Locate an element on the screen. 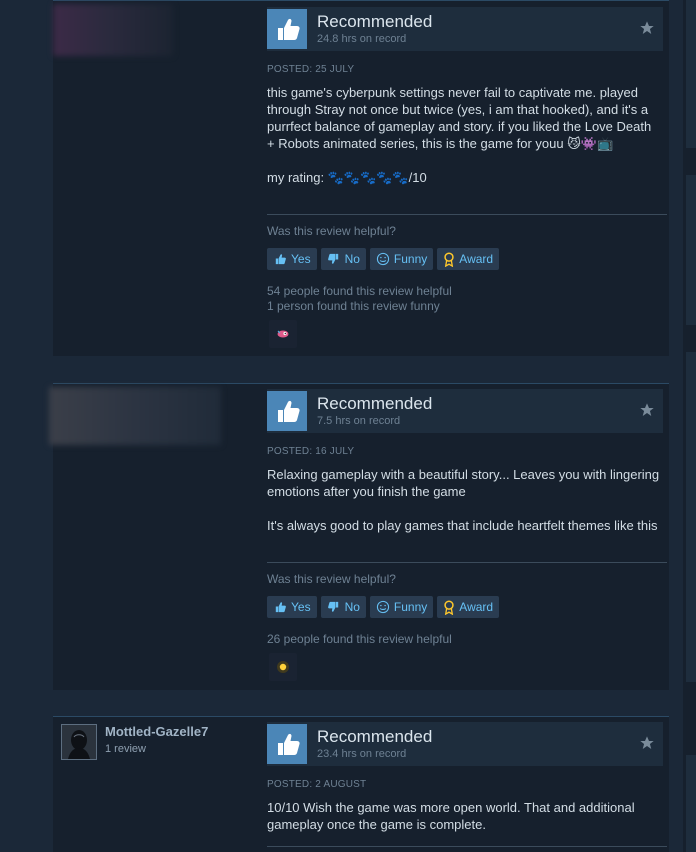 This screenshot has width=696, height=852. hours-on-record: 7.5 hrs on record is located at coordinates (359, 421).